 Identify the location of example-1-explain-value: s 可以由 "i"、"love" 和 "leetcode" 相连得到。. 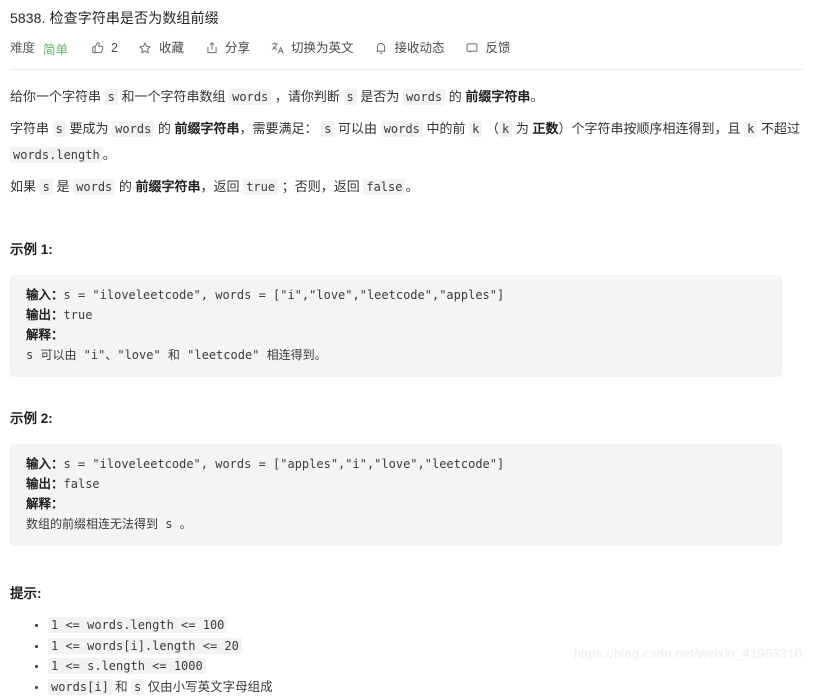
(176, 355).